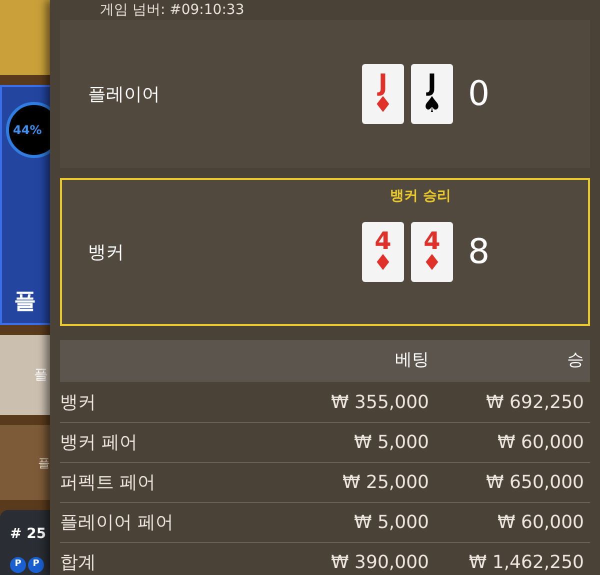 The image size is (600, 575). Describe the element at coordinates (78, 563) in the screenshot. I see `table-cell-text: 합계` at that location.